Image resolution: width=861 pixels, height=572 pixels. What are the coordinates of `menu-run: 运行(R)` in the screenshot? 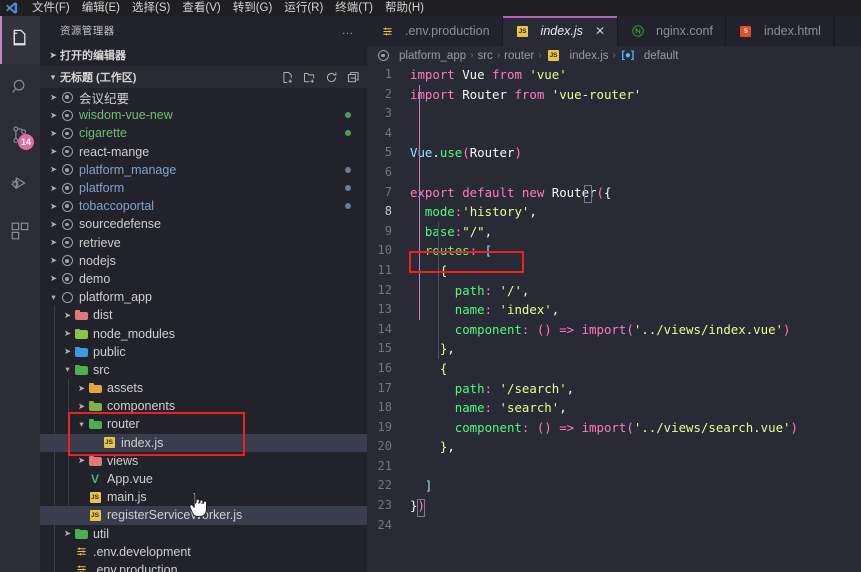 It's located at (303, 8).